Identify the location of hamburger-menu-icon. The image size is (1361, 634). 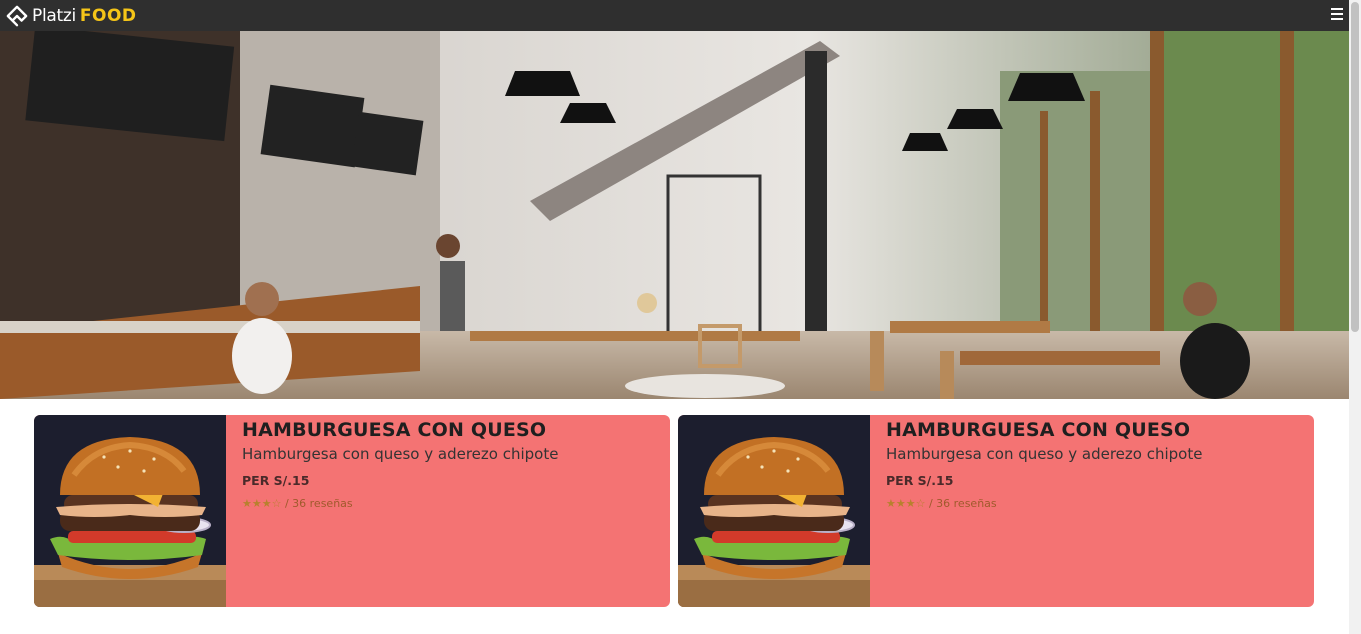
(1337, 14).